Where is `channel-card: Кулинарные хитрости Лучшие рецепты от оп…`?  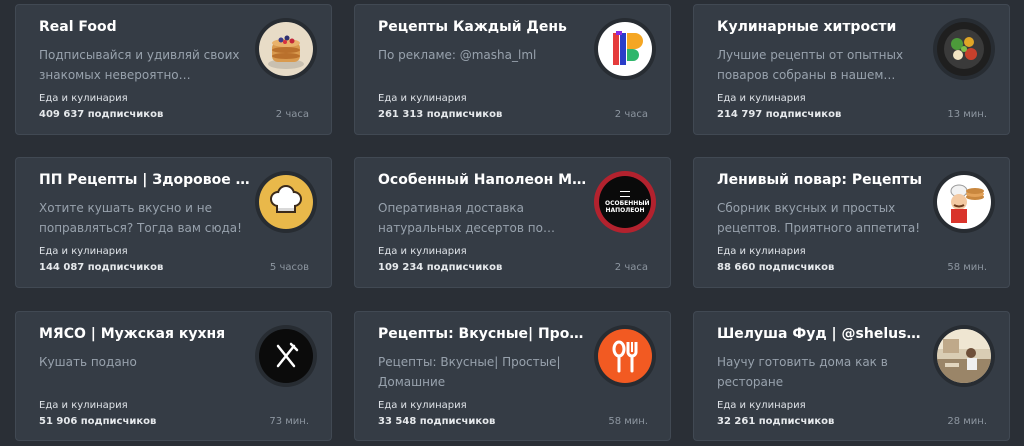 channel-card: Кулинарные хитрости Лучшие рецепты от оп… is located at coordinates (851, 69).